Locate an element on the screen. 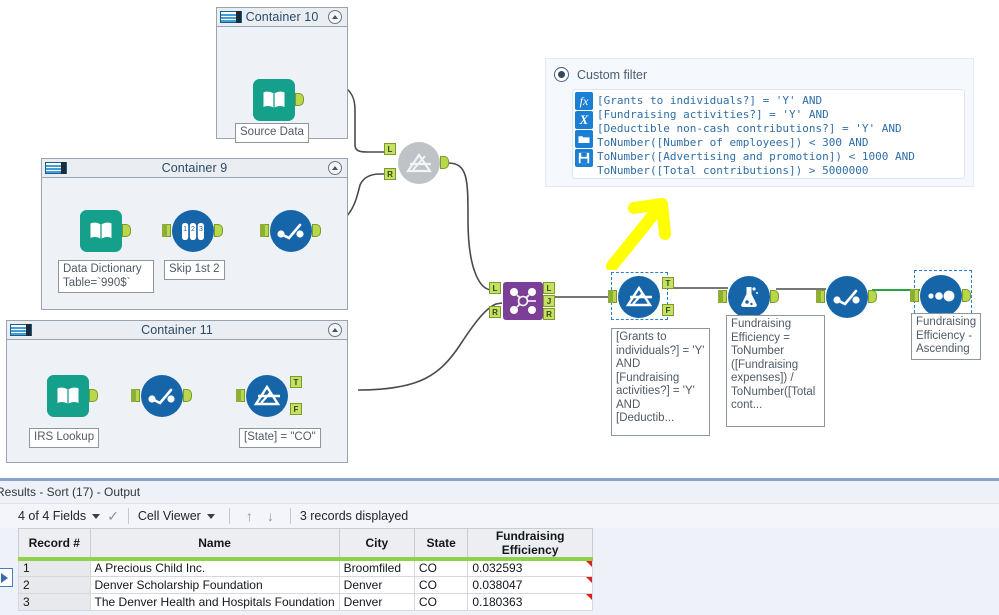 This screenshot has width=999, height=615. custom-filter-radio-row: Custom filter is located at coordinates (759, 70).